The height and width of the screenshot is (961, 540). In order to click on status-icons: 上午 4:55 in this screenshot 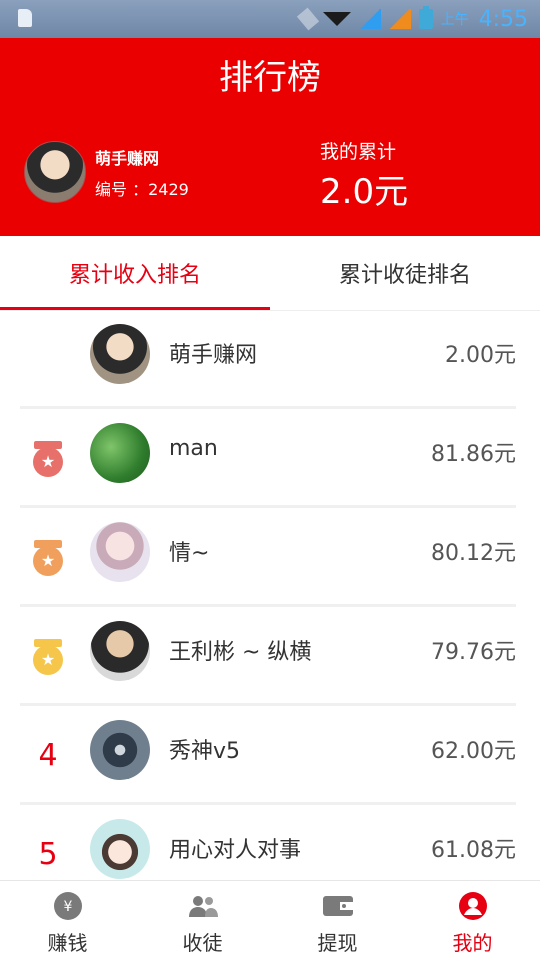, I will do `click(412, 19)`.